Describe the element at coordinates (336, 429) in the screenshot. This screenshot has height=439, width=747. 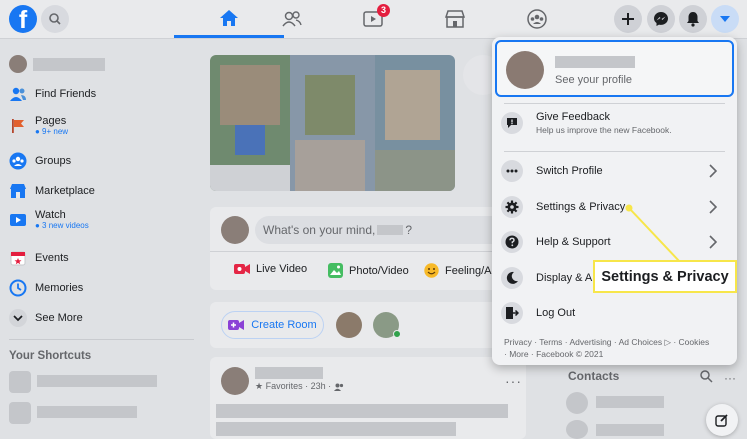
I see `post-text-pixelated` at that location.